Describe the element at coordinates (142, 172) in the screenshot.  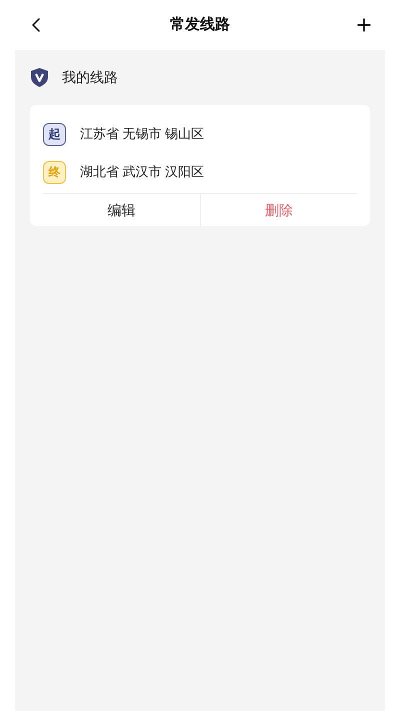
I see `stop-address: 湖北省 武汉市 汉阳区` at that location.